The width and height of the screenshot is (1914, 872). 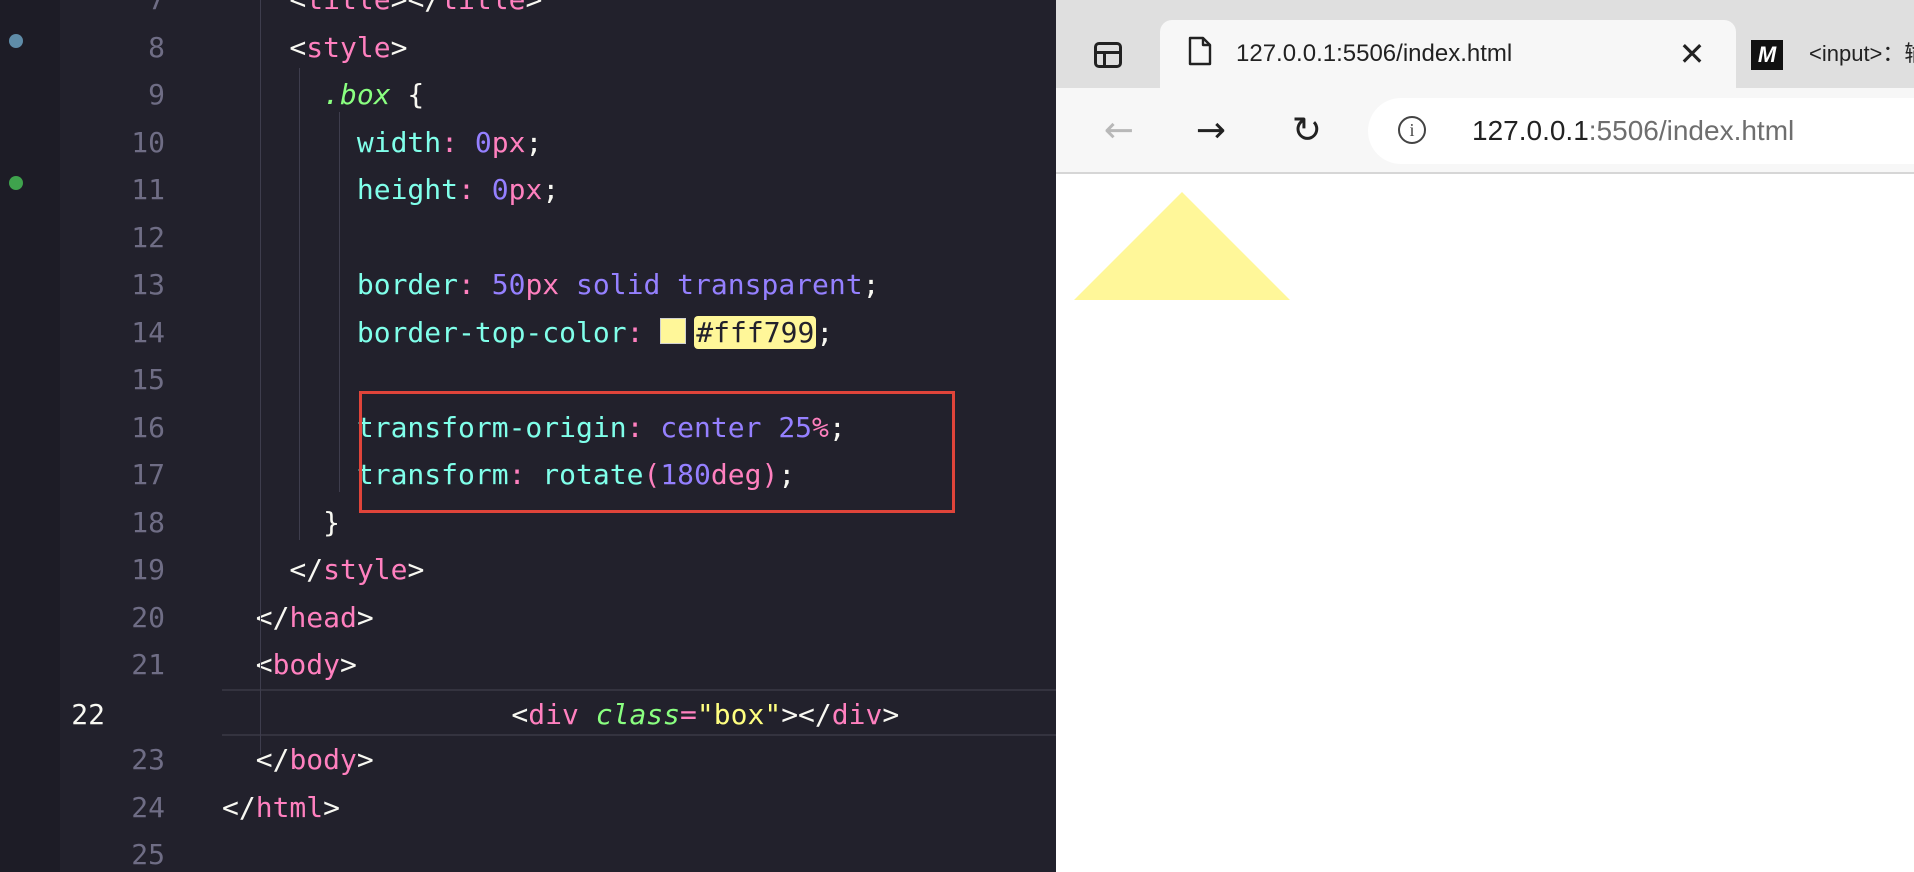 What do you see at coordinates (314, 48) in the screenshot?
I see `code-text: <style>` at bounding box center [314, 48].